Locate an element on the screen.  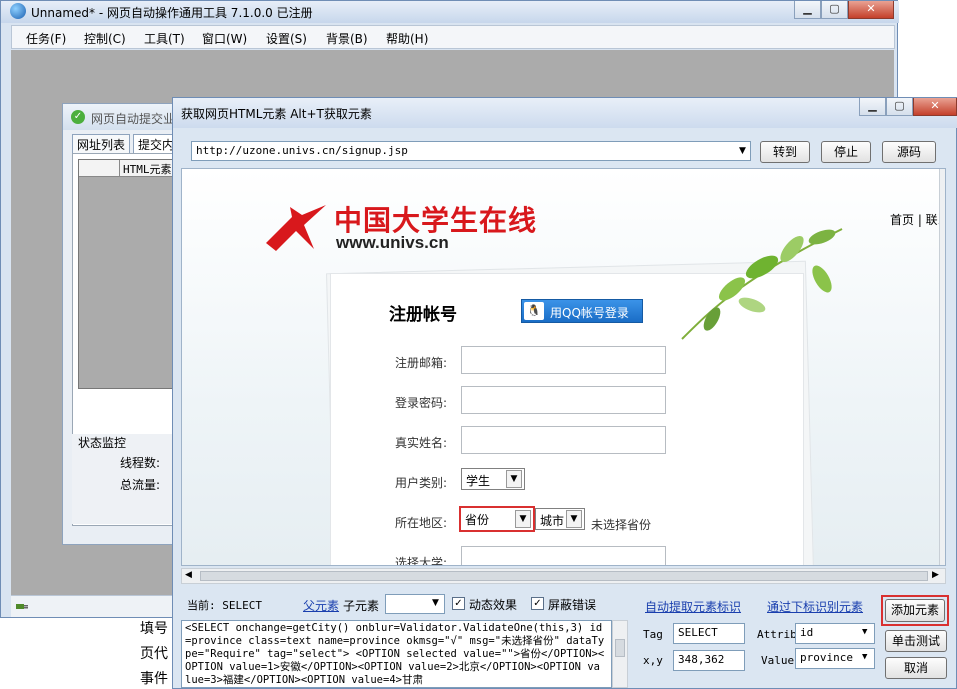
minimize-icon: ▁ is located at coordinates (807, 10).